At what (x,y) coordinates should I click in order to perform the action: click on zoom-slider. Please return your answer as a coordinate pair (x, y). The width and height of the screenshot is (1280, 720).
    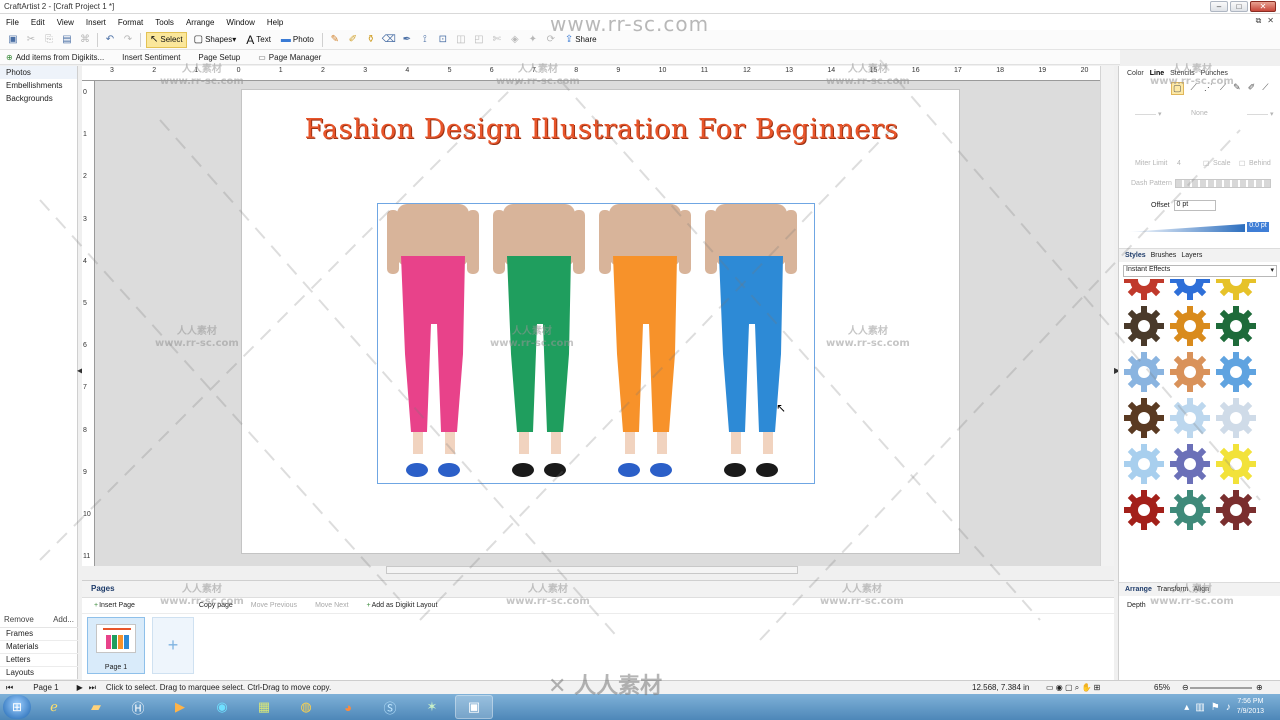
    Looking at the image, I should click on (1221, 688).